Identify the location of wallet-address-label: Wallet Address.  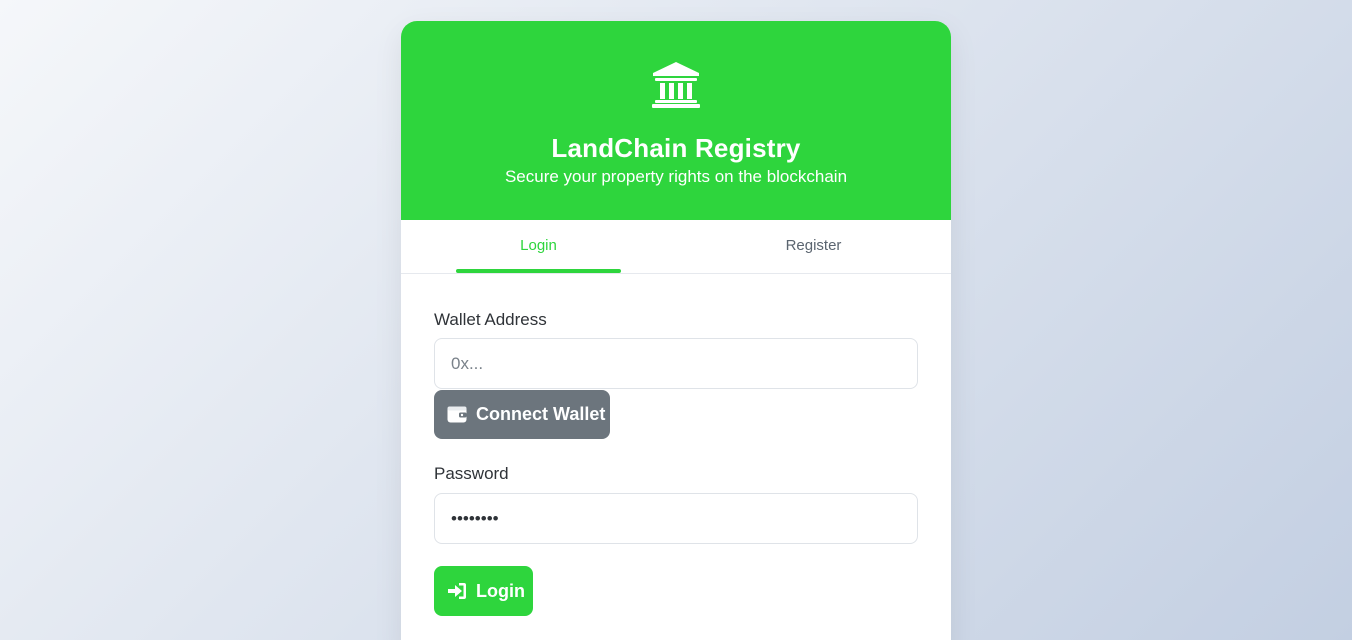
(490, 319).